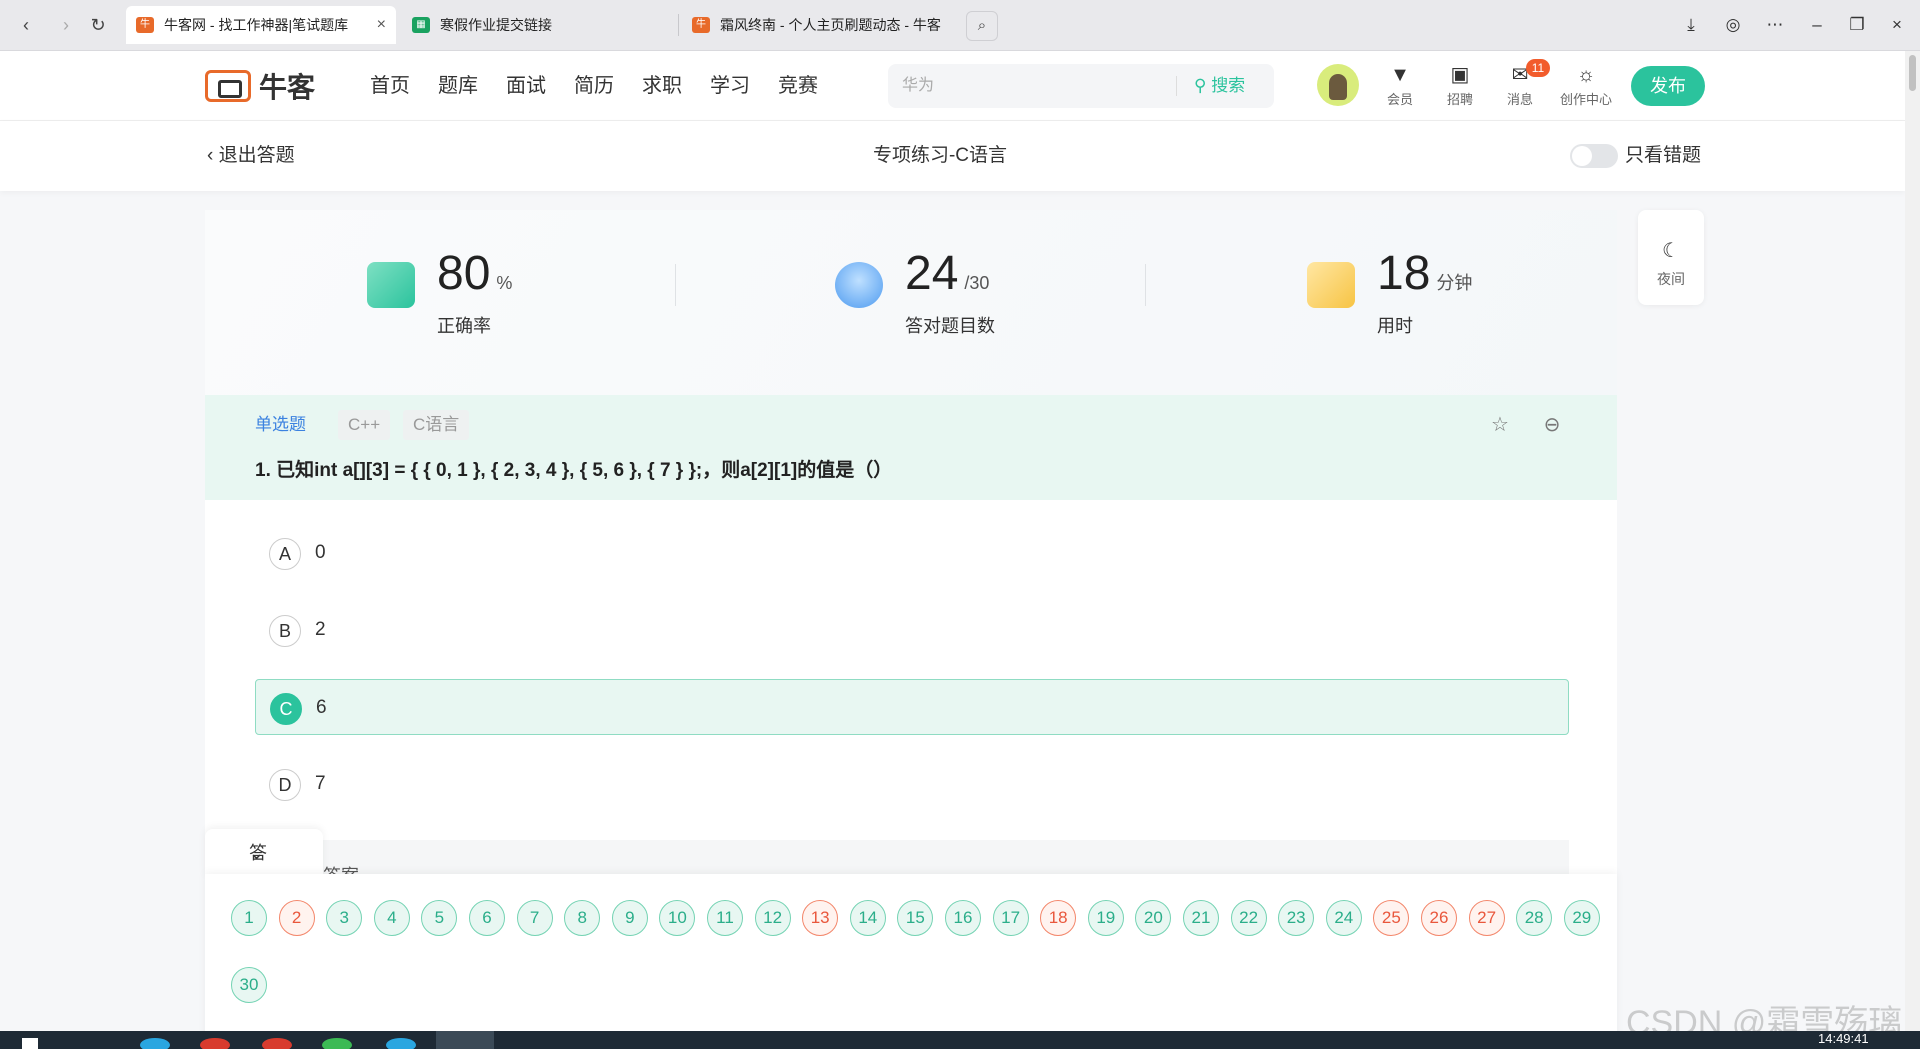 This screenshot has height=1049, width=1920. Describe the element at coordinates (677, 918) in the screenshot. I see `question-number-10: 10` at that location.